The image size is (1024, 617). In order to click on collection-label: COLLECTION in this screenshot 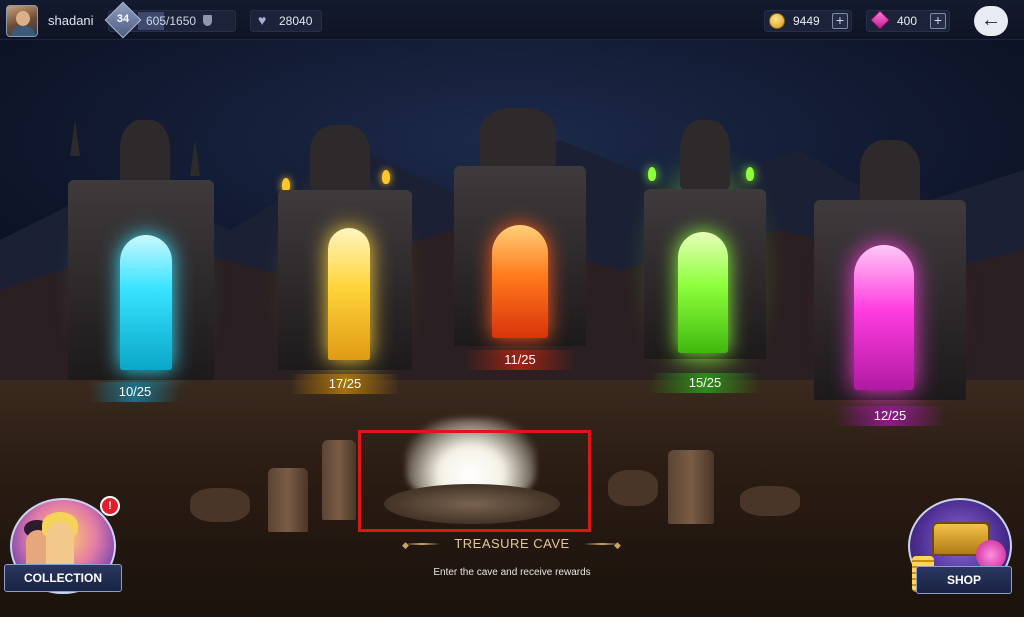, I will do `click(63, 578)`.